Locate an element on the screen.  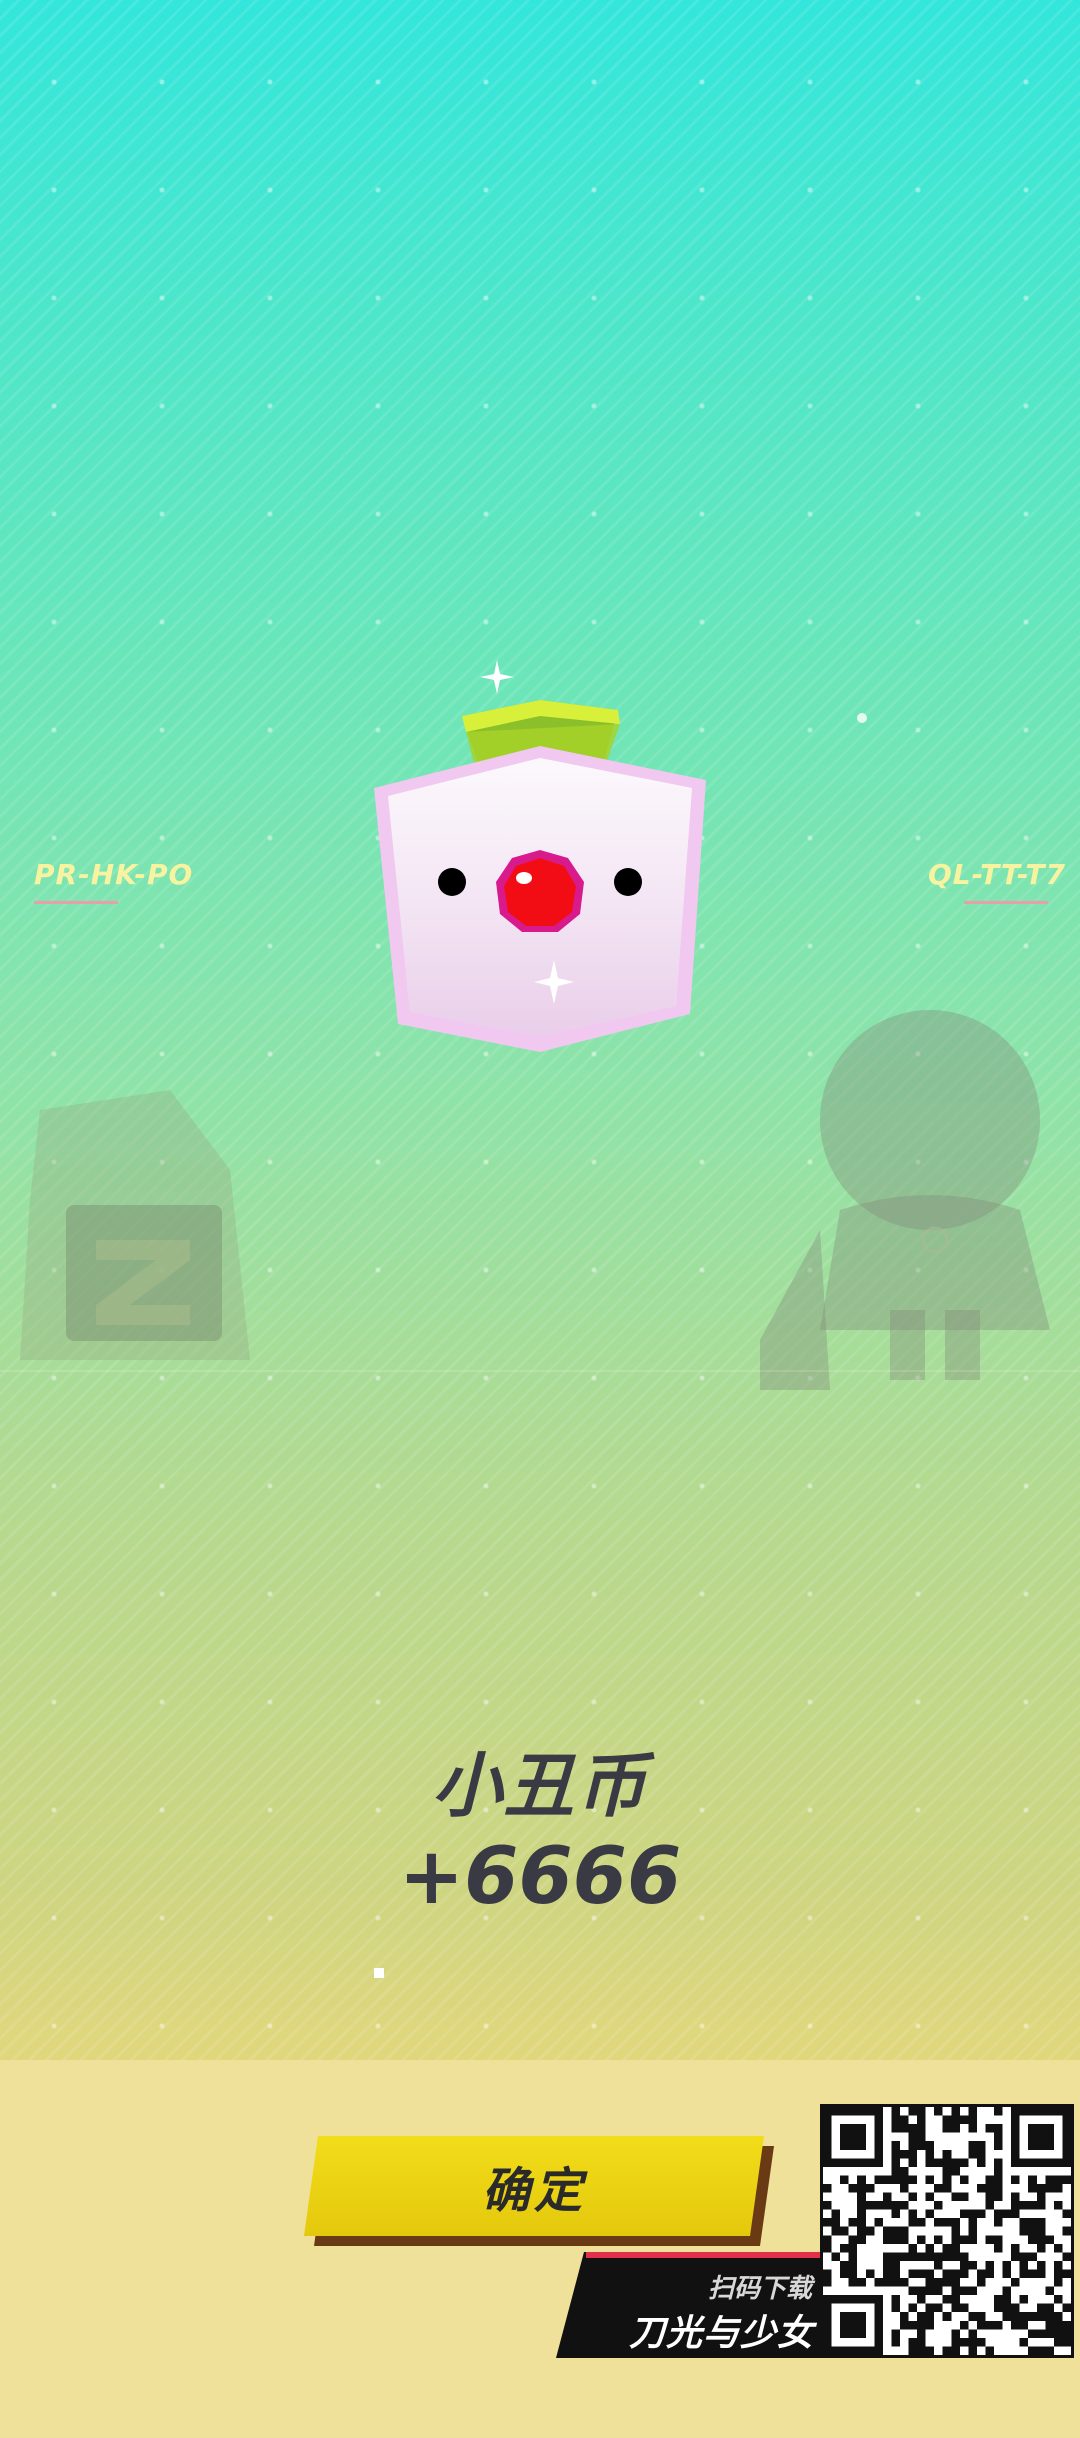
side-code-right-underline is located at coordinates (1006, 902).